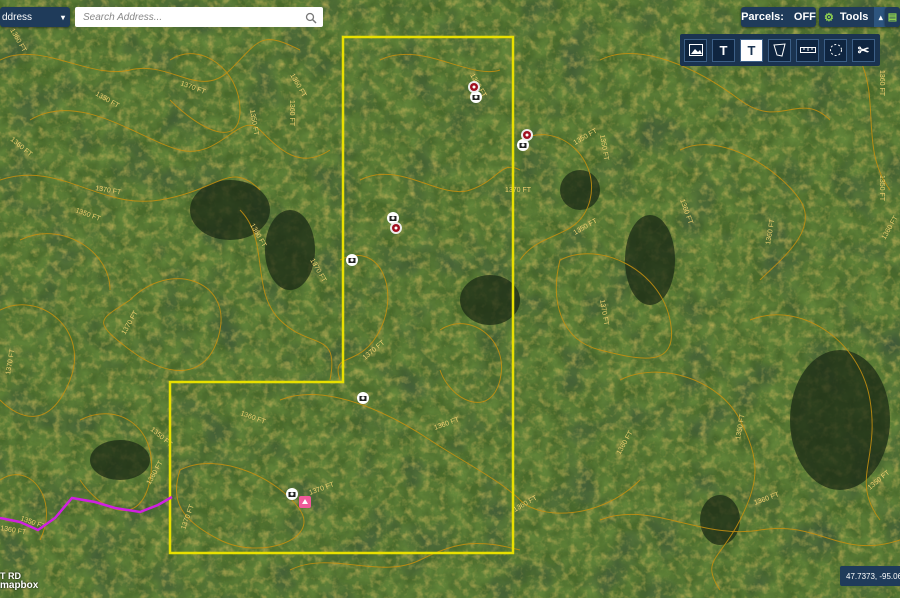  Describe the element at coordinates (305, 502) in the screenshot. I see `cabin-marker` at that location.